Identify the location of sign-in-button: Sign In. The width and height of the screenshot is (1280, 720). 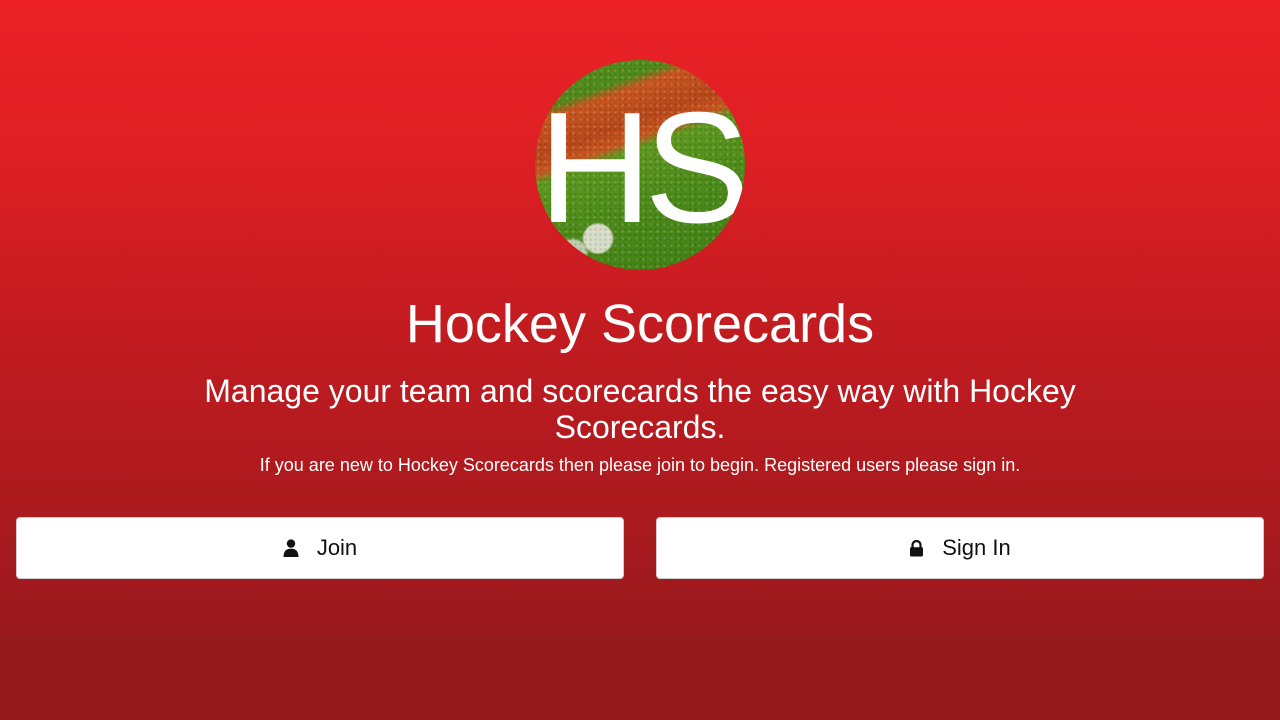
(960, 548).